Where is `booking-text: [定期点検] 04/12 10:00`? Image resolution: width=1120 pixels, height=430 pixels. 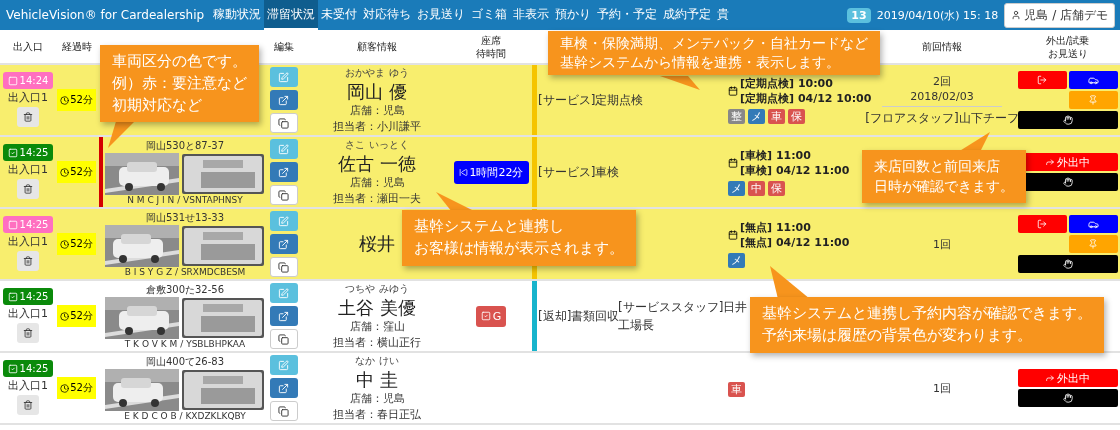 booking-text: [定期点検] 04/12 10:00 is located at coordinates (806, 98).